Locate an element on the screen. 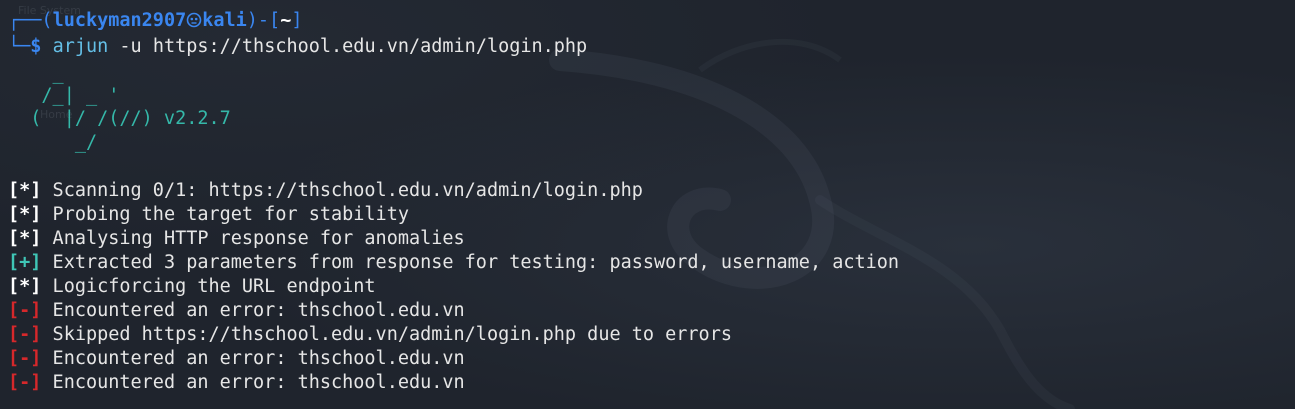  arjun-banner-line-1: _ is located at coordinates (36, 73).